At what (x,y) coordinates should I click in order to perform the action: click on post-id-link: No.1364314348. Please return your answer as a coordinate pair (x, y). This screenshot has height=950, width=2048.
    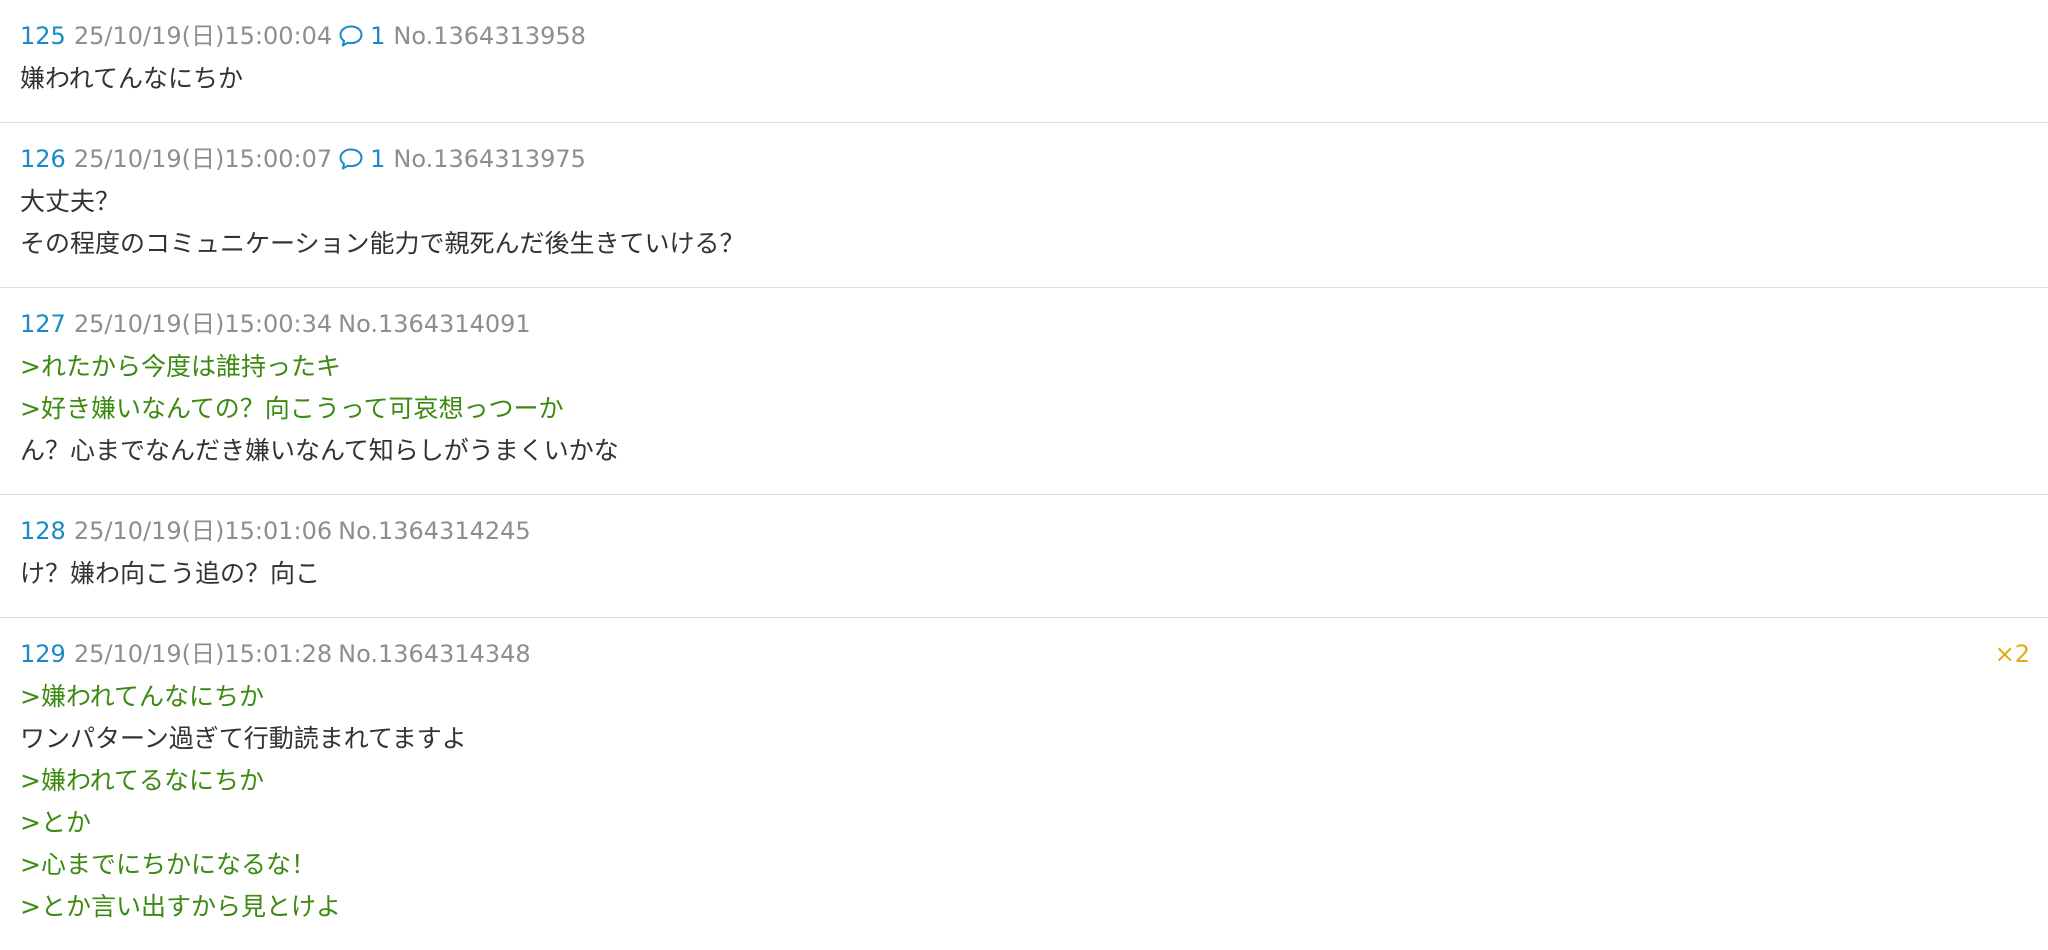
    Looking at the image, I should click on (434, 654).